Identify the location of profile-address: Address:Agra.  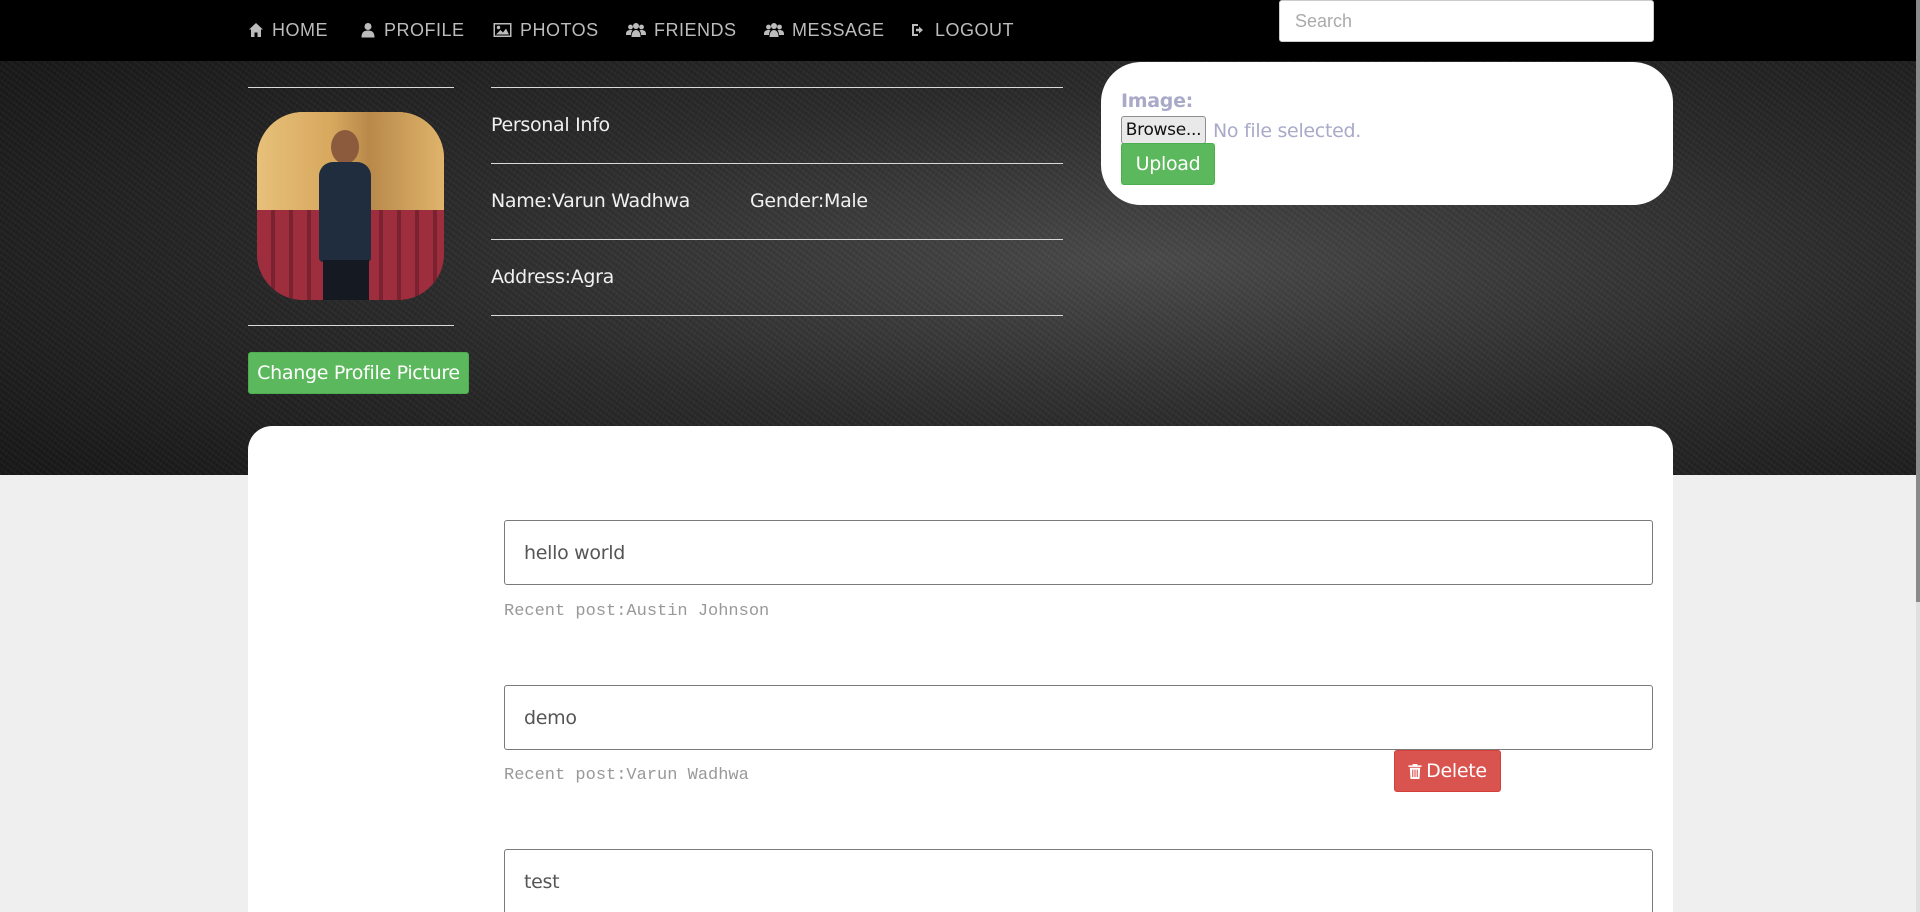
(552, 277).